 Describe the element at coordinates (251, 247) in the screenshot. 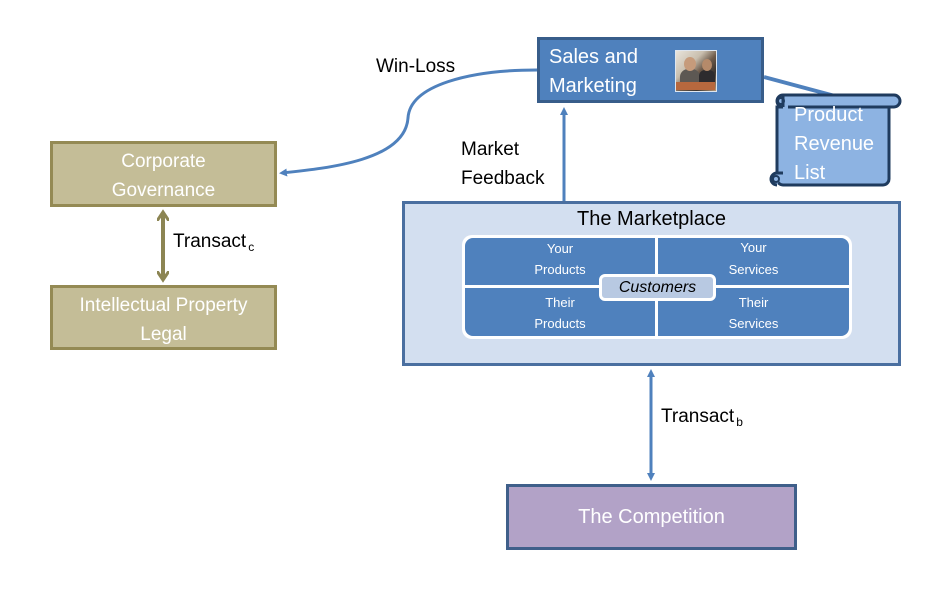

I see `transact-c-subscript: c` at that location.